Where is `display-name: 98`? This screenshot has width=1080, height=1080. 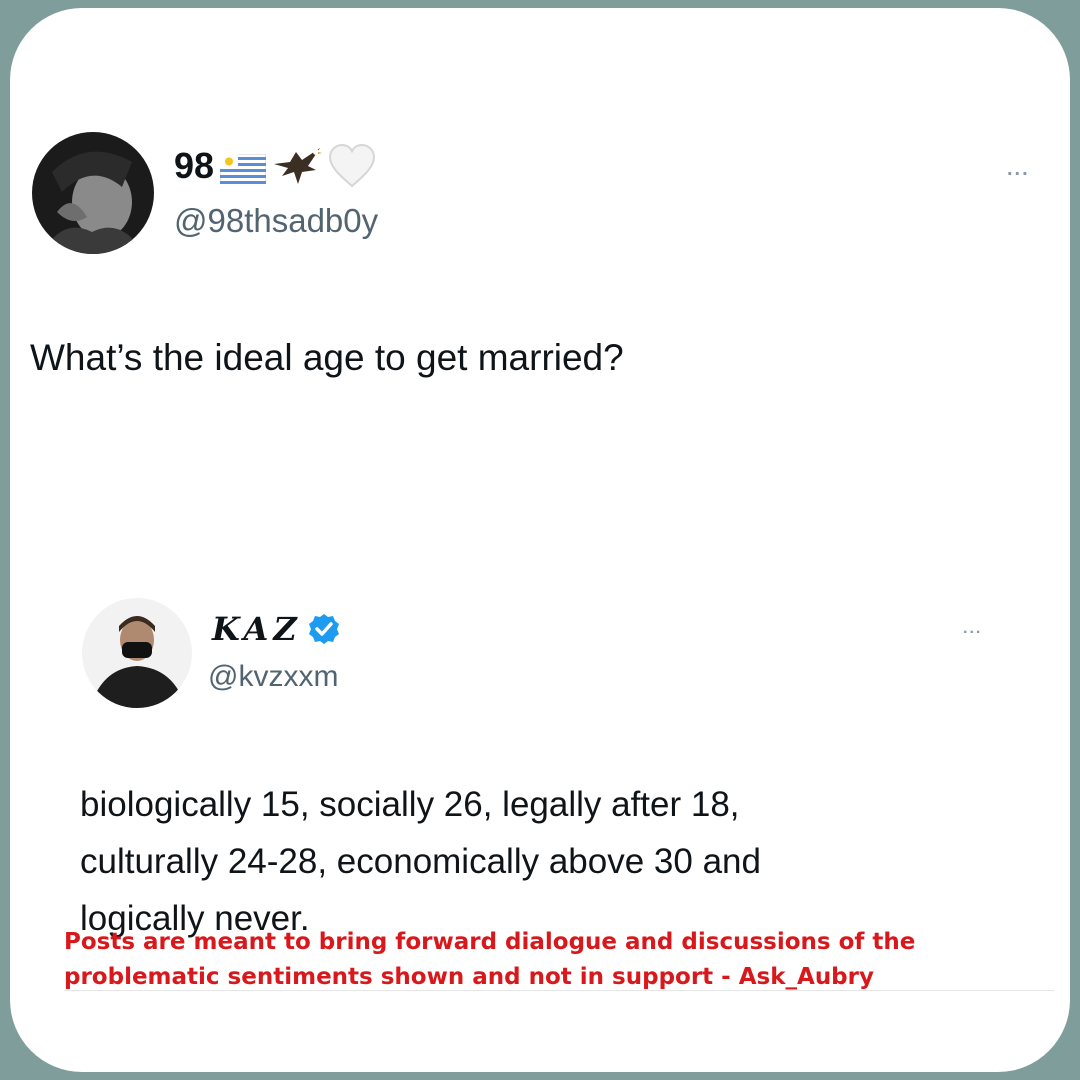 display-name: 98 is located at coordinates (194, 166).